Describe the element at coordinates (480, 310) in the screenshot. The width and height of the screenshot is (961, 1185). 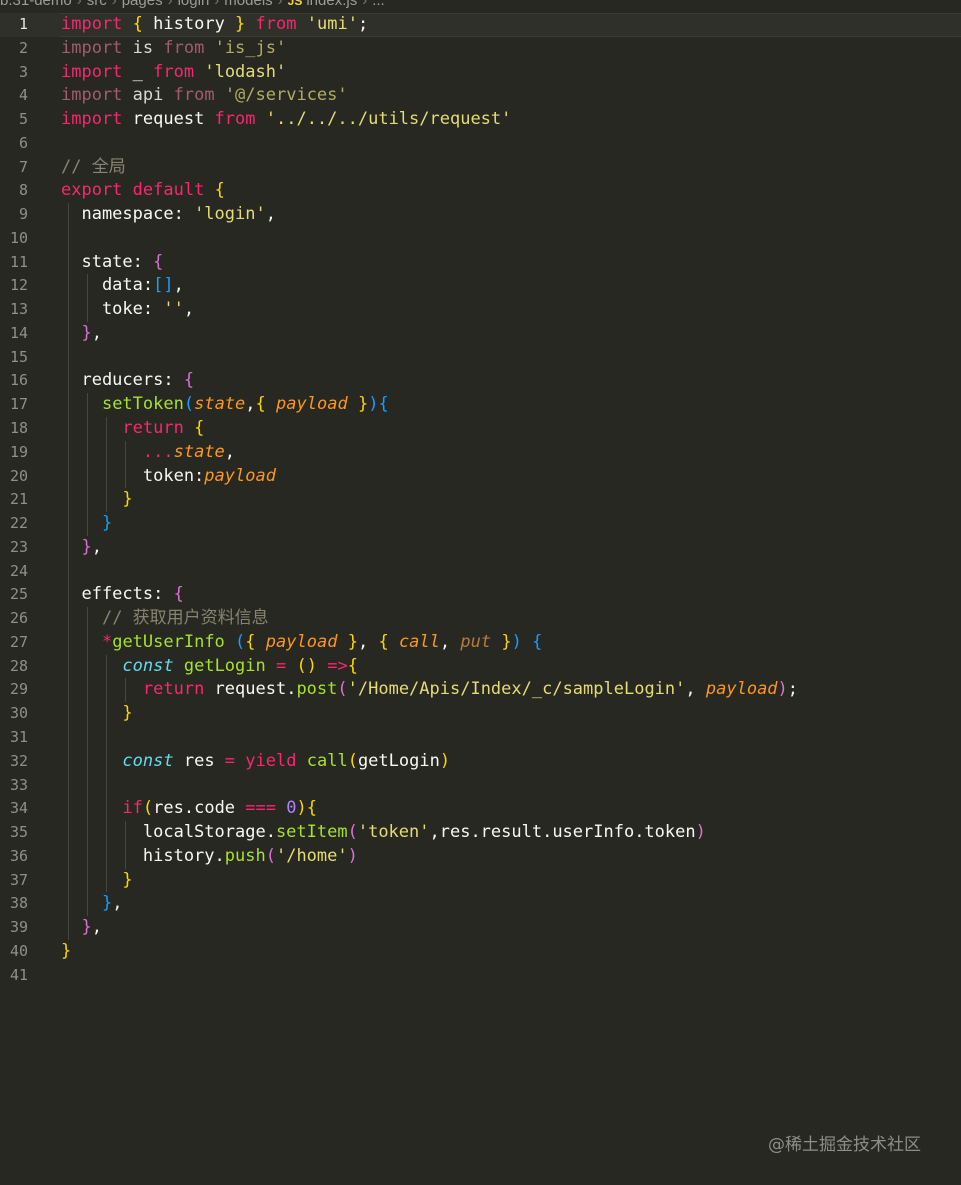
I see `code-line: 13 toke: '',` at that location.